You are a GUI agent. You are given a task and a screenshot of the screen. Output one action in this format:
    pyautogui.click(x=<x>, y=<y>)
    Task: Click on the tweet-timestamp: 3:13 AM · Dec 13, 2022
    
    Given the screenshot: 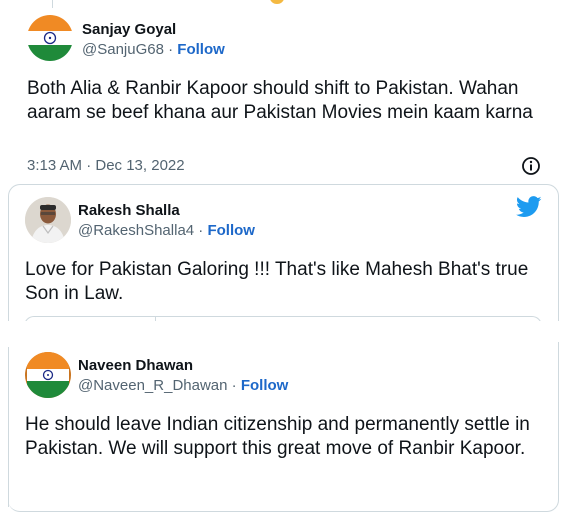 What is the action you would take?
    pyautogui.click(x=106, y=166)
    